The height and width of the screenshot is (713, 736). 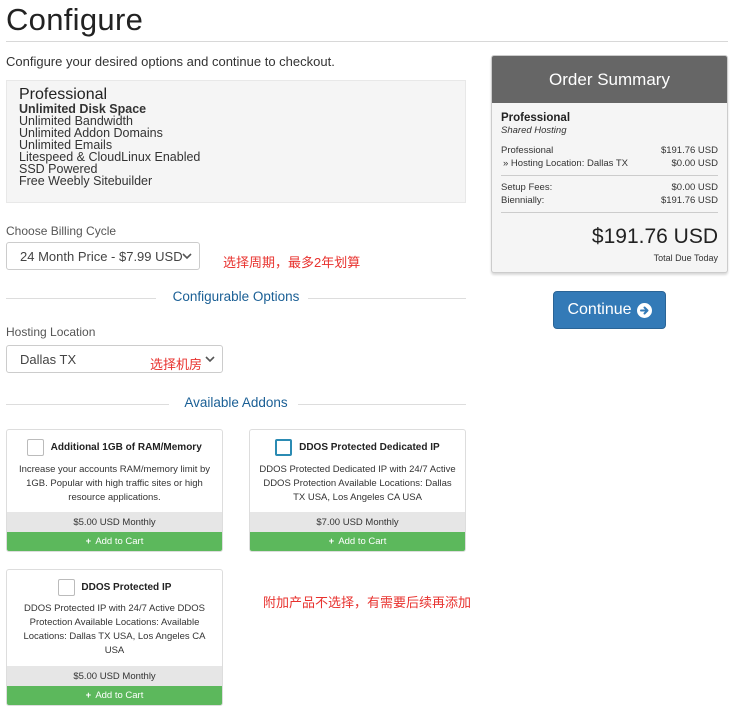 What do you see at coordinates (523, 200) in the screenshot?
I see `billing-cycle-summary-label: Biennially:` at bounding box center [523, 200].